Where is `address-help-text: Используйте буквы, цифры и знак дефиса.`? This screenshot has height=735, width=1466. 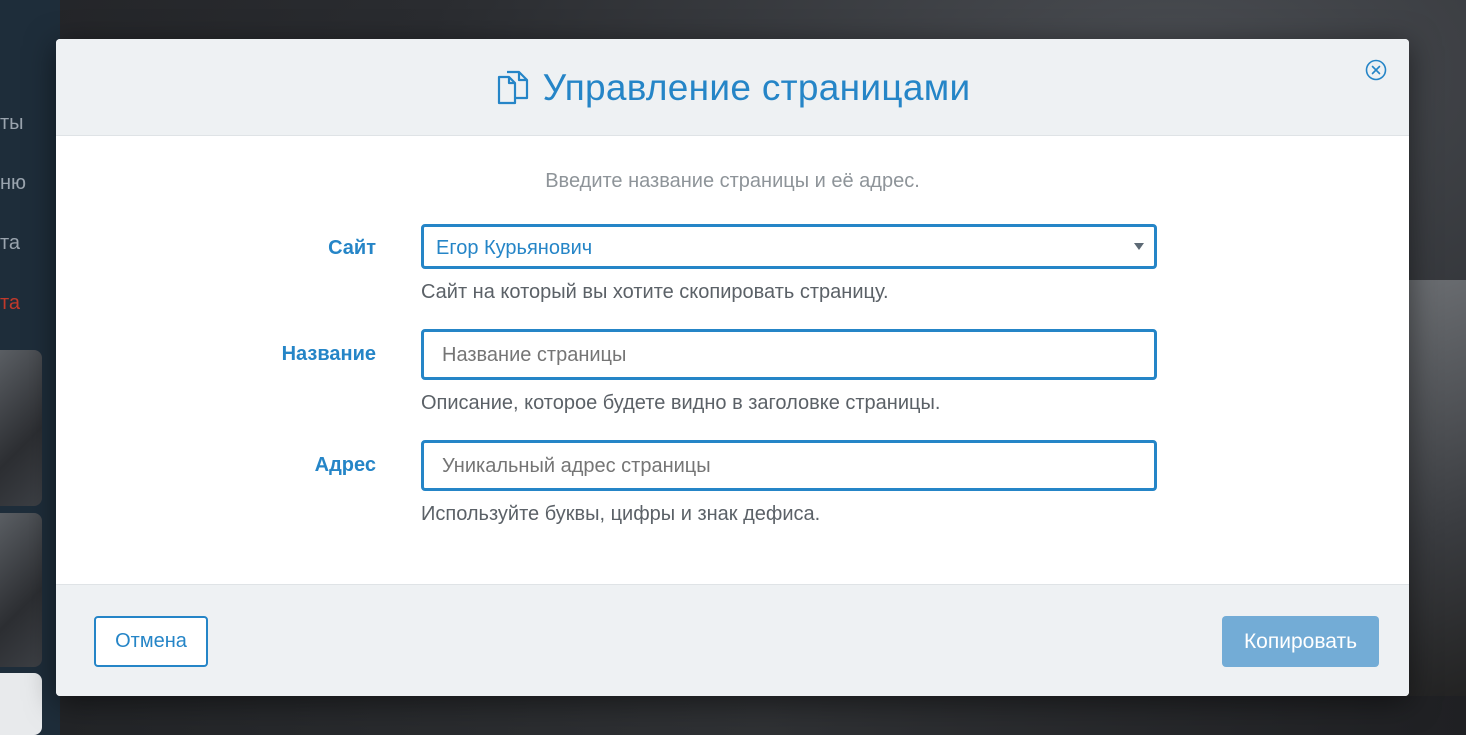 address-help-text: Используйте буквы, цифры и знак дефиса. is located at coordinates (621, 514).